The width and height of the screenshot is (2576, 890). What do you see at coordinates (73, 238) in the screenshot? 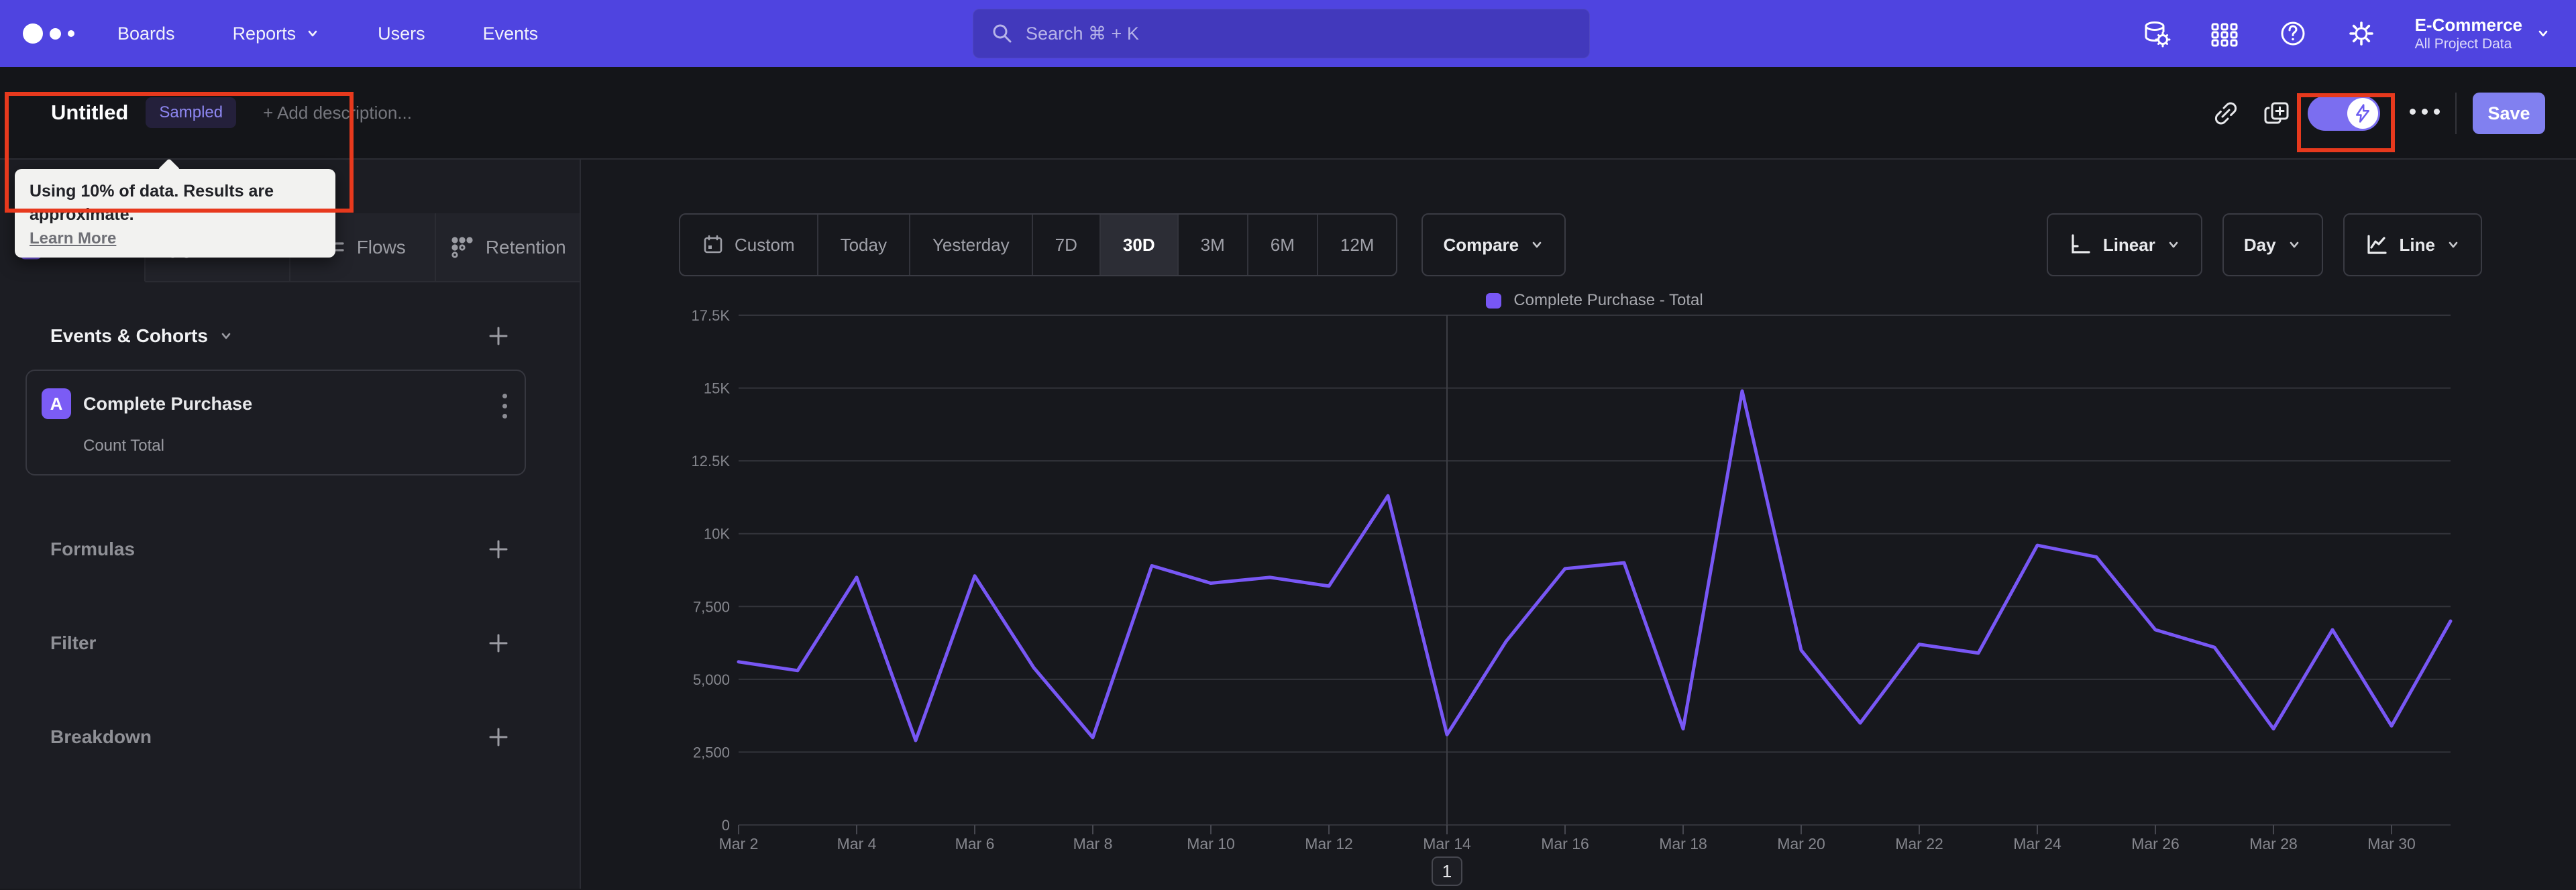
I see `learn-more-link: Learn More` at bounding box center [73, 238].